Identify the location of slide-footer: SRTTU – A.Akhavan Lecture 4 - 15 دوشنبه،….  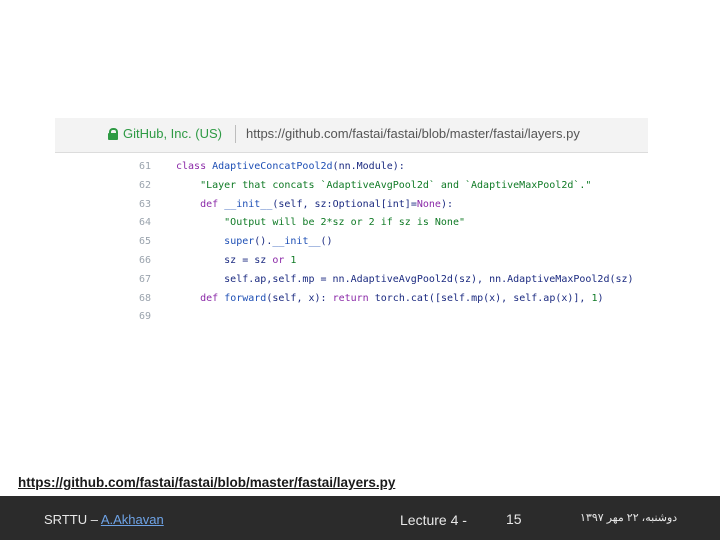
(360, 518).